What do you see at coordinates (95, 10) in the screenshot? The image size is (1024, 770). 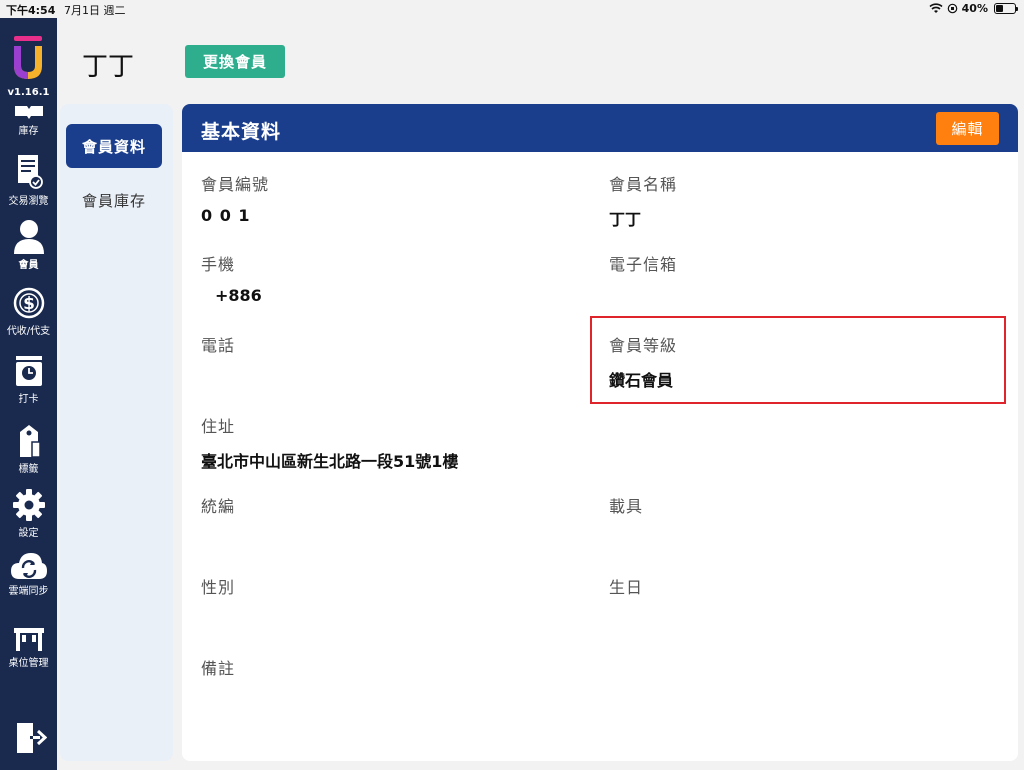 I see `status-date: 7月1日 週二` at bounding box center [95, 10].